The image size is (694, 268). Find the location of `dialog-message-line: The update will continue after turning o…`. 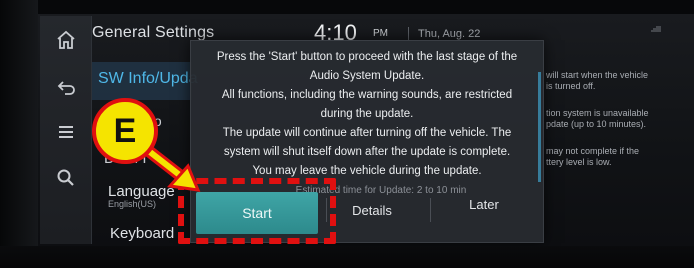

dialog-message-line: The update will continue after turning o… is located at coordinates (367, 133).